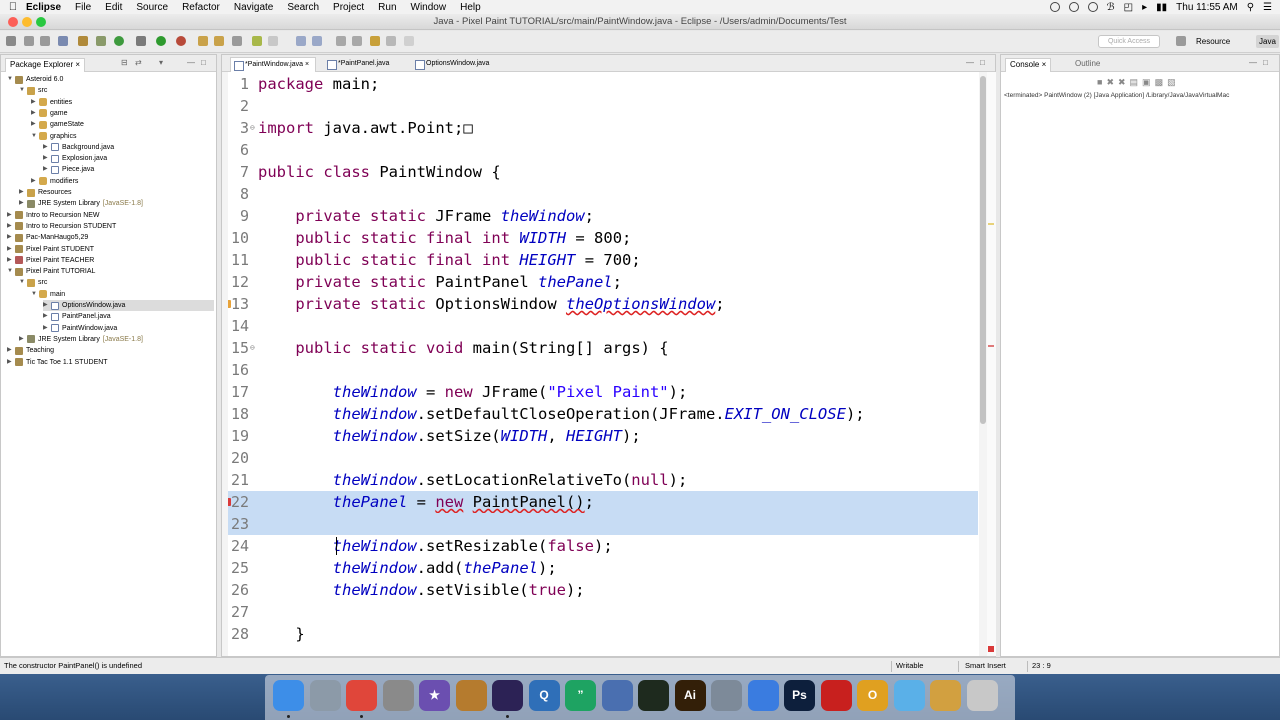 The height and width of the screenshot is (720, 1280). What do you see at coordinates (181, 41) in the screenshot?
I see `external-tools-icon` at bounding box center [181, 41].